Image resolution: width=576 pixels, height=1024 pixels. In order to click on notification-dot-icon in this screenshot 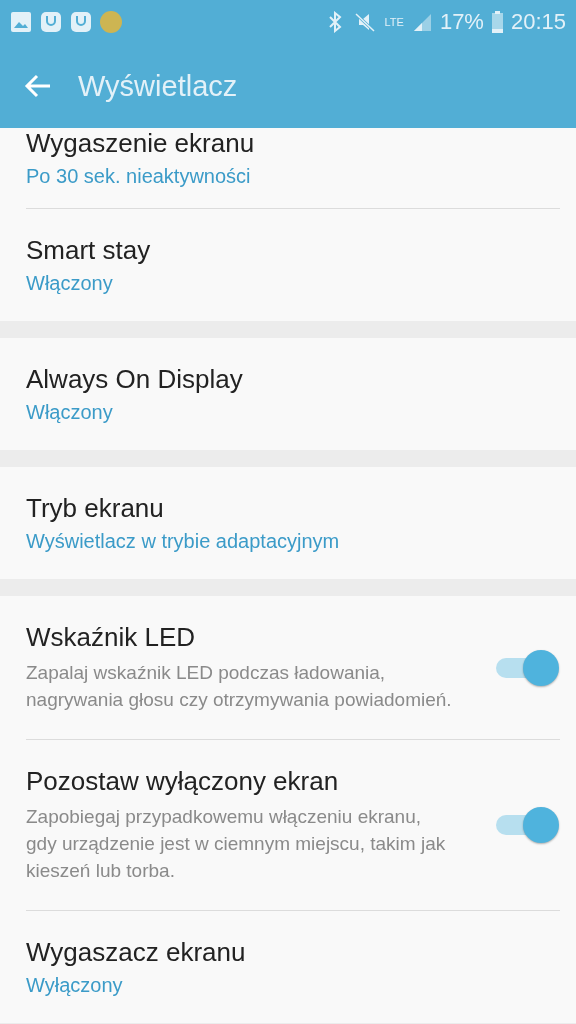, I will do `click(111, 22)`.